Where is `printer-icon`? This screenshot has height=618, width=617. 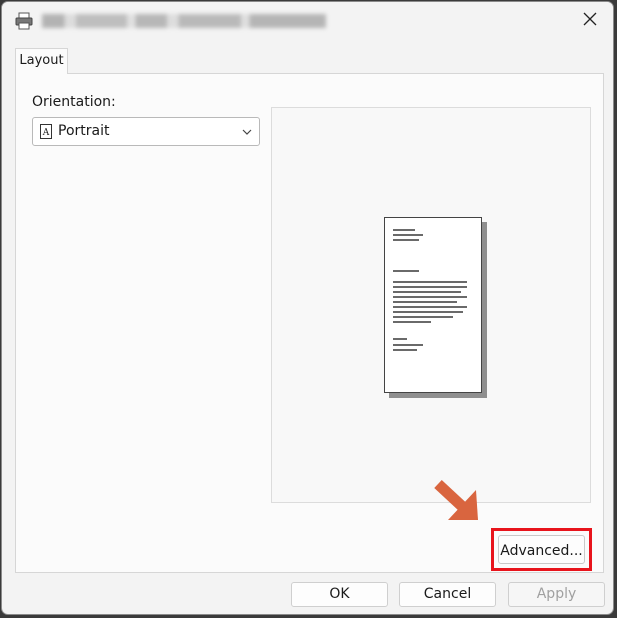 printer-icon is located at coordinates (24, 21).